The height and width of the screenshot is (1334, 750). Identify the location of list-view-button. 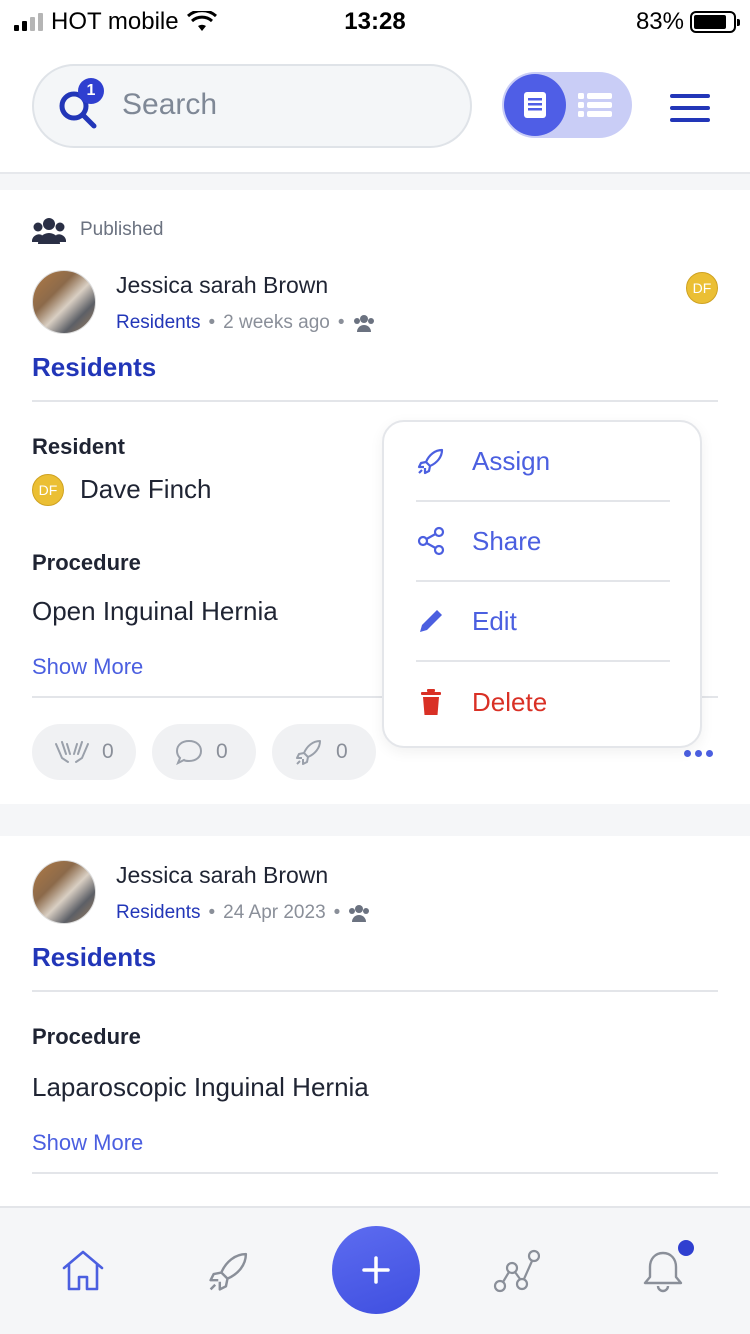
(595, 105).